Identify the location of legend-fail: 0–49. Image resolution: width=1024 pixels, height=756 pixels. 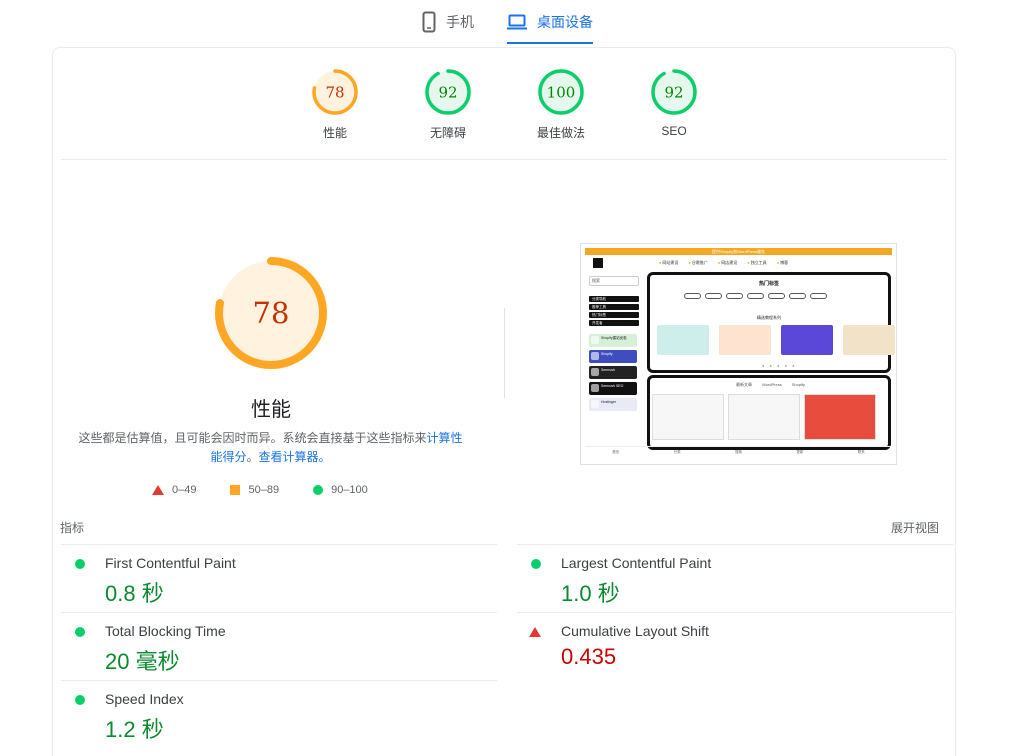
(174, 490).